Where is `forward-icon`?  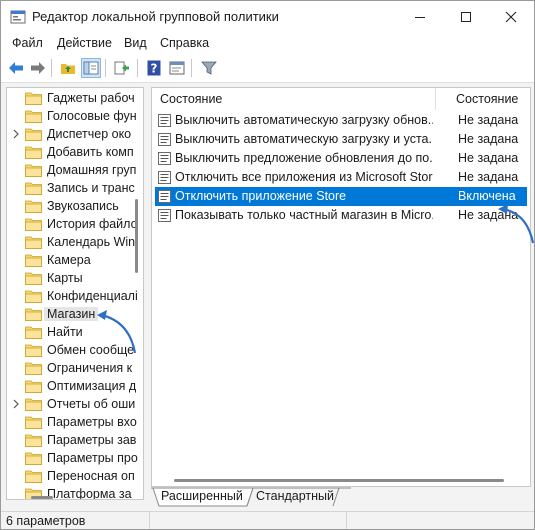 forward-icon is located at coordinates (38, 68).